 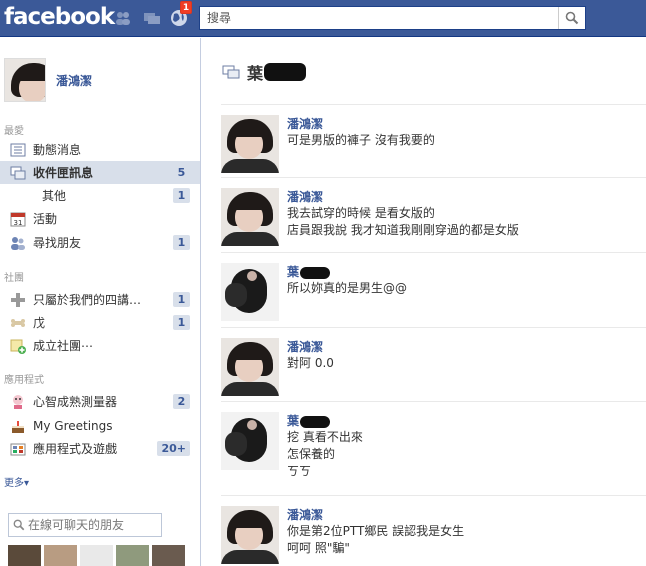 What do you see at coordinates (379, 18) in the screenshot?
I see `search-input` at bounding box center [379, 18].